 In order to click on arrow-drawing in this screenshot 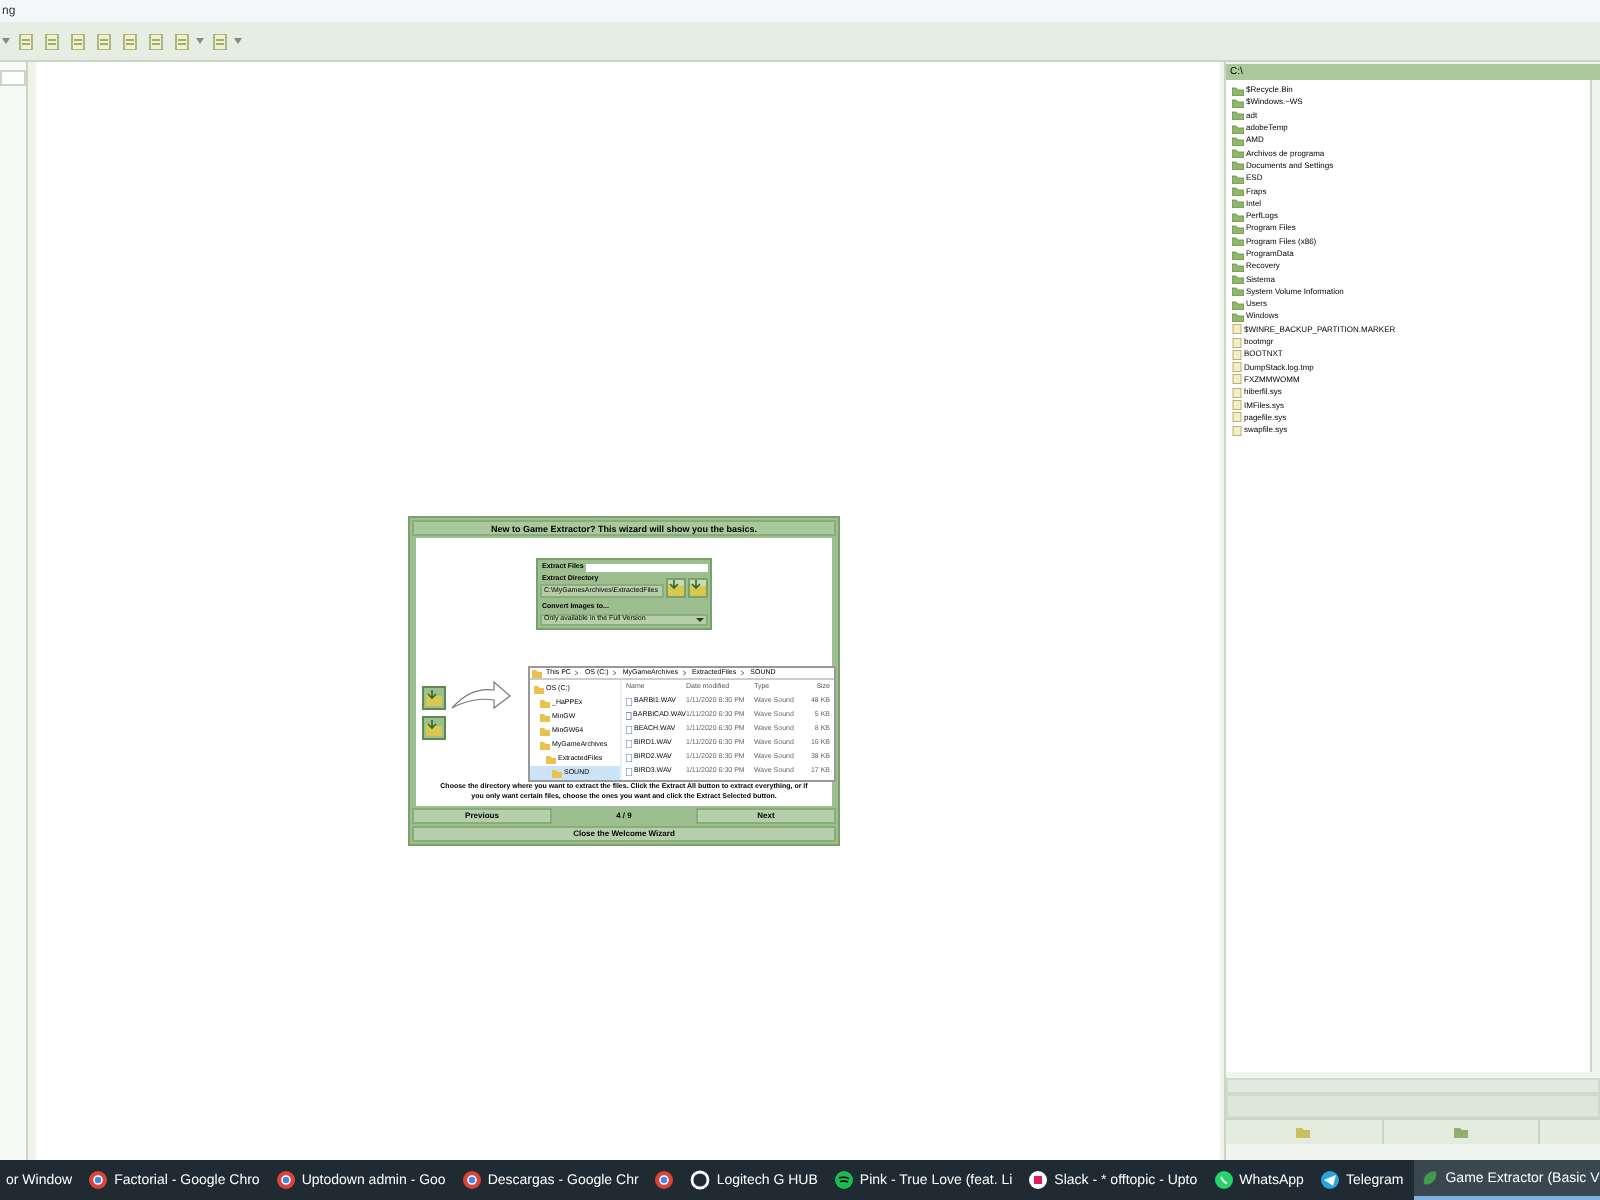, I will do `click(481, 694)`.